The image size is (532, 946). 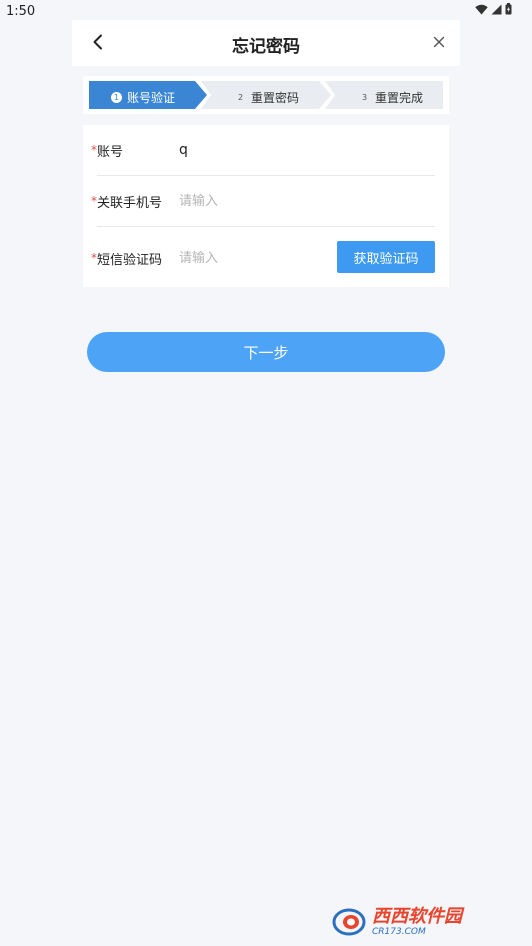 I want to click on phone-input, so click(x=254, y=201).